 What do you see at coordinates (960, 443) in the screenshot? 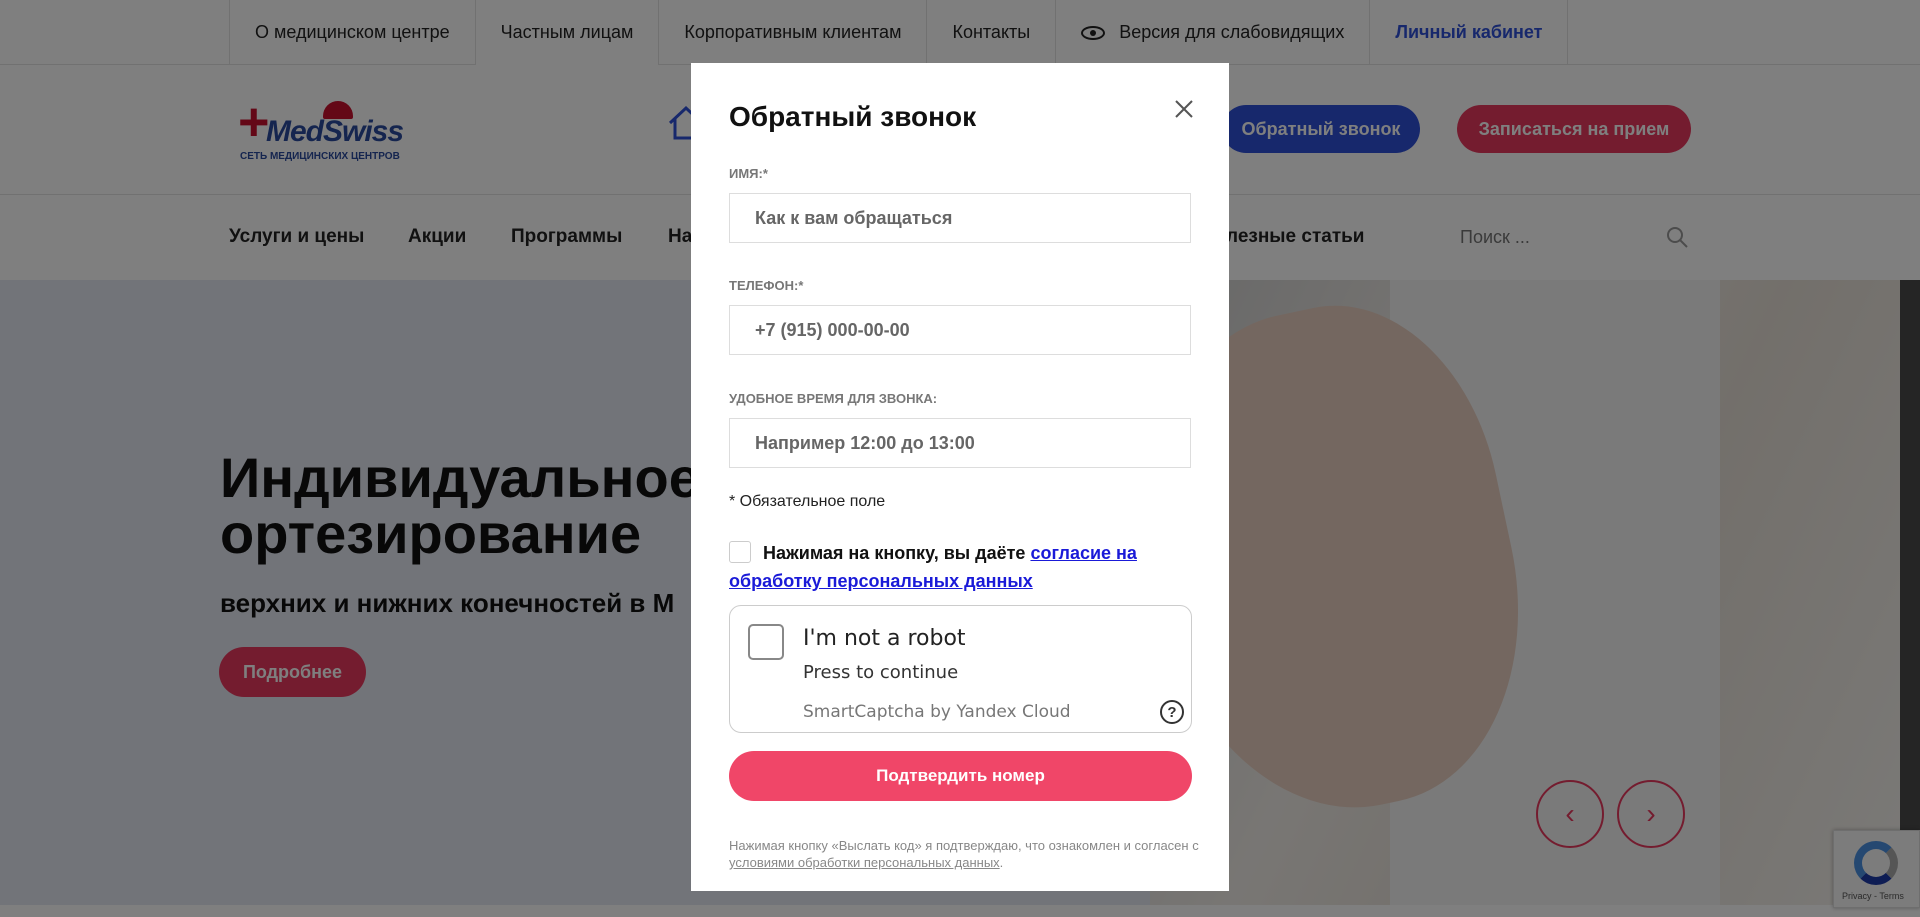
I see `time-field` at bounding box center [960, 443].